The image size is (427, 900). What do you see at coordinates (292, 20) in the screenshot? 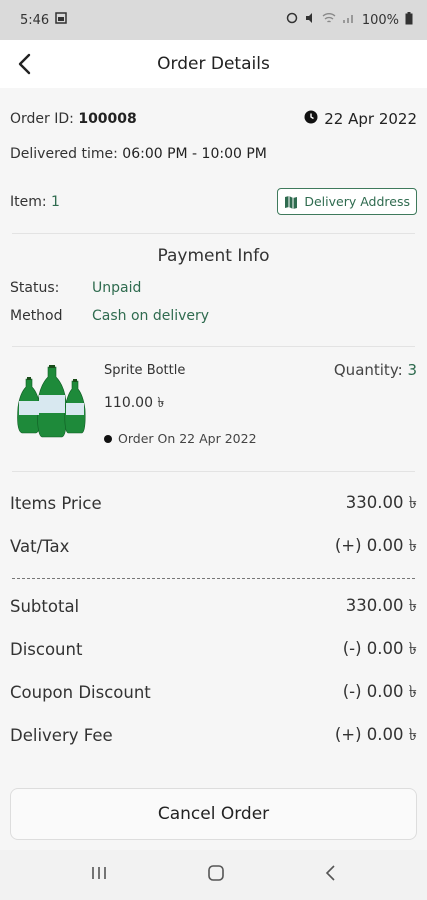
I see `alarm-icon` at bounding box center [292, 20].